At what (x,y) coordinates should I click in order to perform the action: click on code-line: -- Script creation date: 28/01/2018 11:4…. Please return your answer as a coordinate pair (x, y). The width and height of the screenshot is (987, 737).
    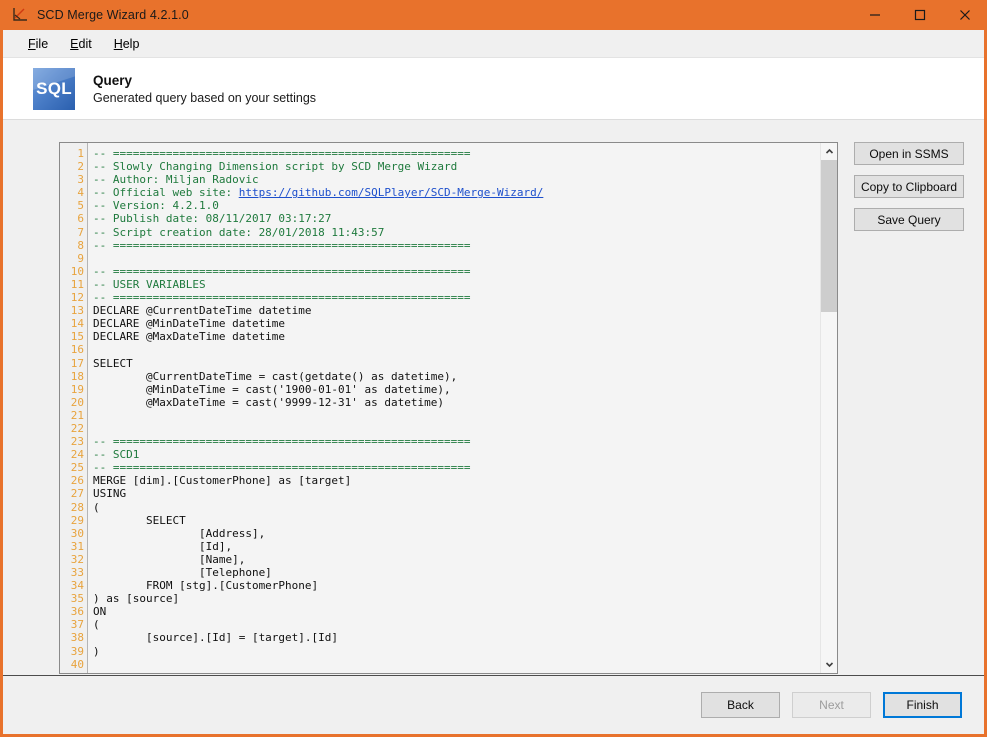
    Looking at the image, I should click on (465, 232).